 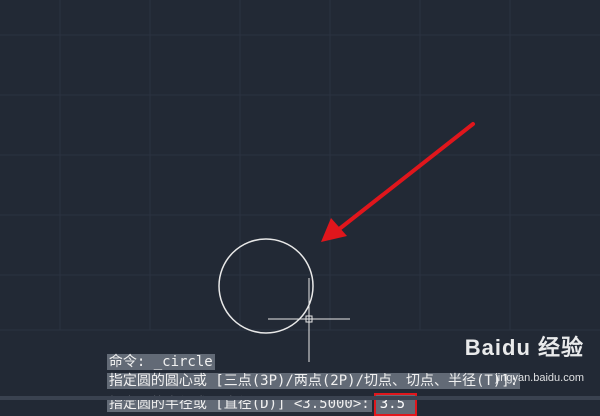 I want to click on crosshair-cursor, so click(x=309, y=320).